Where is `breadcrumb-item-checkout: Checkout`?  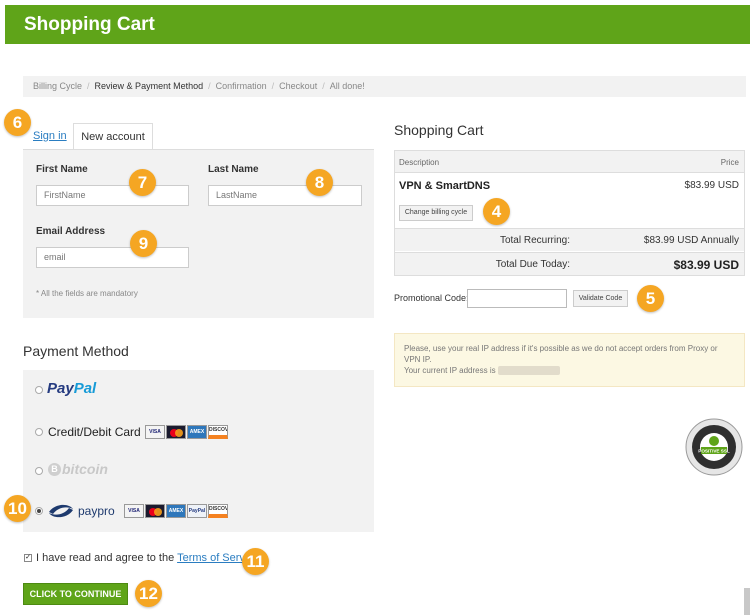
breadcrumb-item-checkout: Checkout is located at coordinates (298, 86).